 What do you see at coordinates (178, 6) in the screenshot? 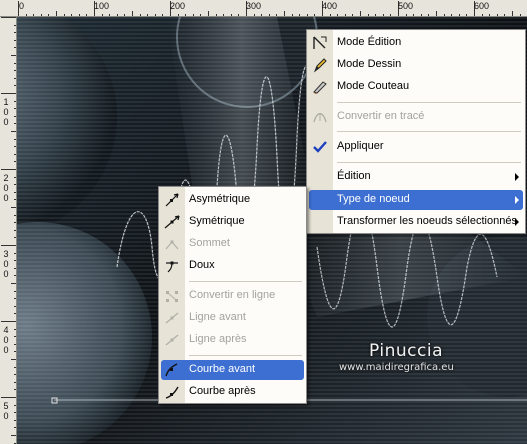
I see `ruler-label-200: 200` at bounding box center [178, 6].